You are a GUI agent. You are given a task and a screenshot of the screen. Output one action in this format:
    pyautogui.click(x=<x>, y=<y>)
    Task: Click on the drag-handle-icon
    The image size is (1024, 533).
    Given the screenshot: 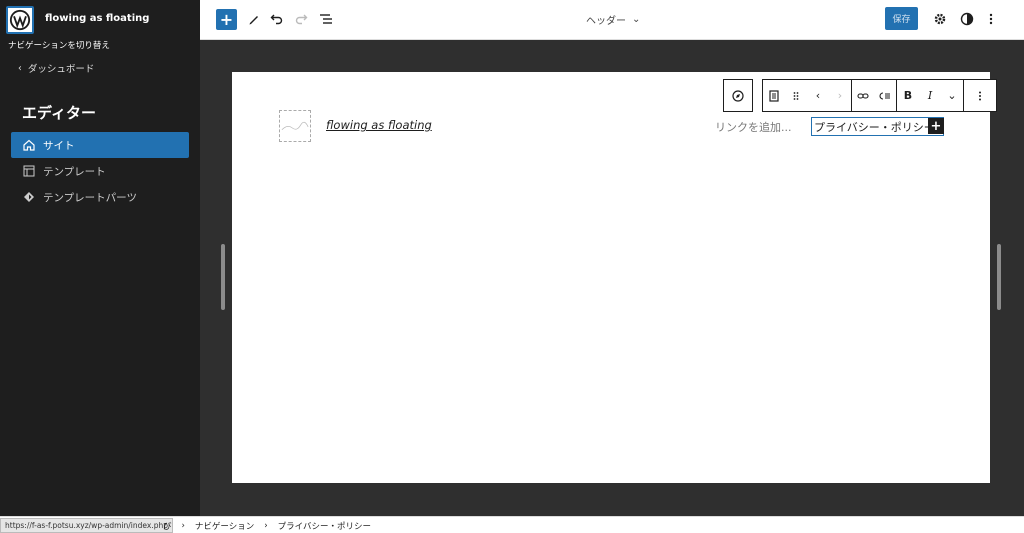 What is the action you would take?
    pyautogui.click(x=796, y=95)
    